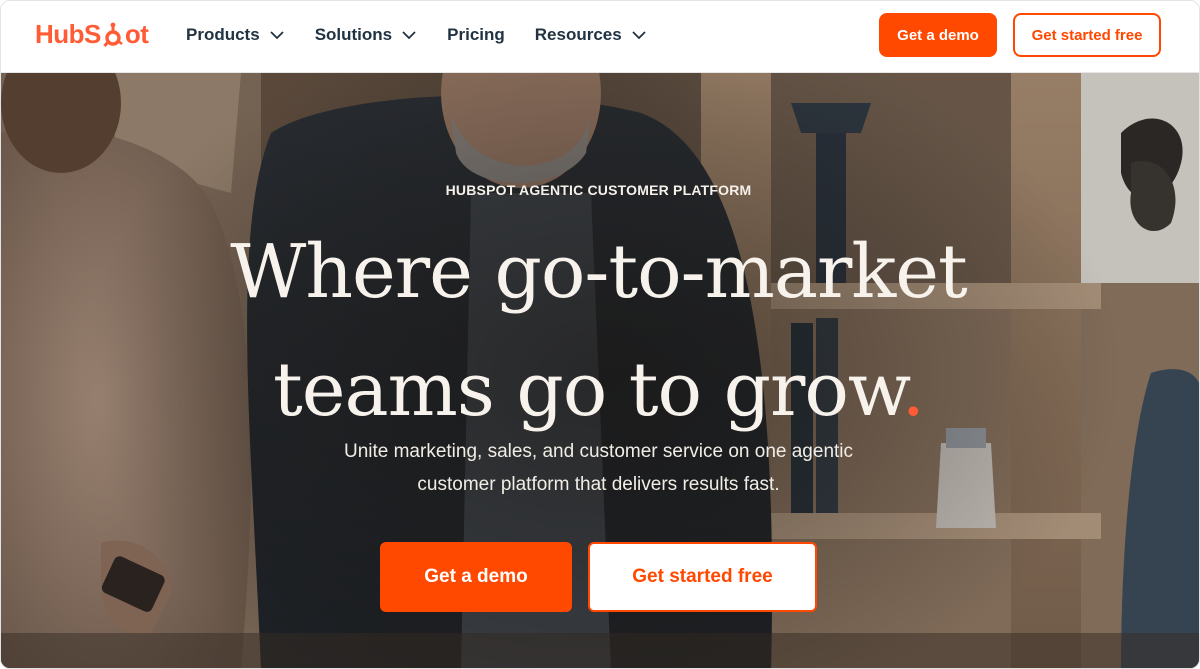 The image size is (1200, 669). What do you see at coordinates (702, 577) in the screenshot?
I see `hero-get-started-free-button: Get started free` at bounding box center [702, 577].